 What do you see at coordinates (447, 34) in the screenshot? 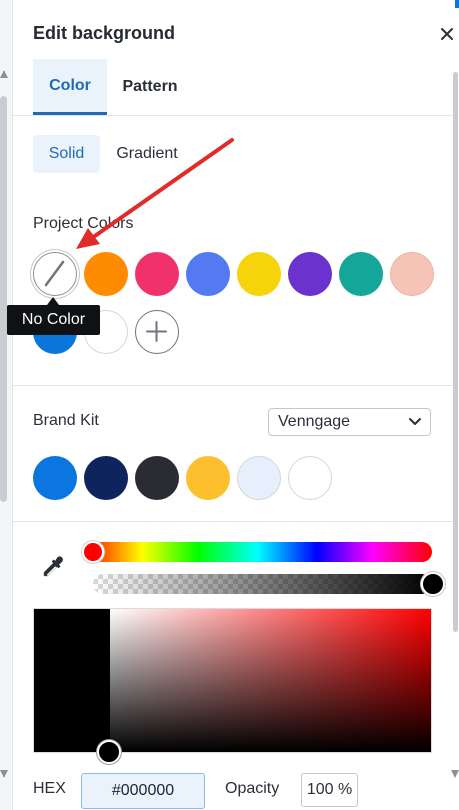
I see `close-icon` at bounding box center [447, 34].